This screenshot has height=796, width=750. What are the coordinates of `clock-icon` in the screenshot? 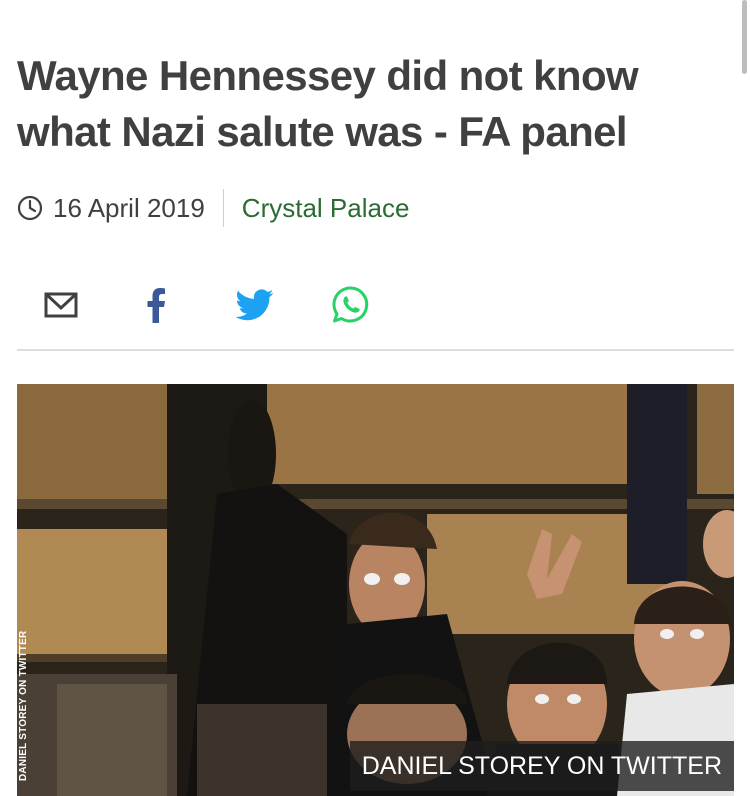 It's located at (30, 208).